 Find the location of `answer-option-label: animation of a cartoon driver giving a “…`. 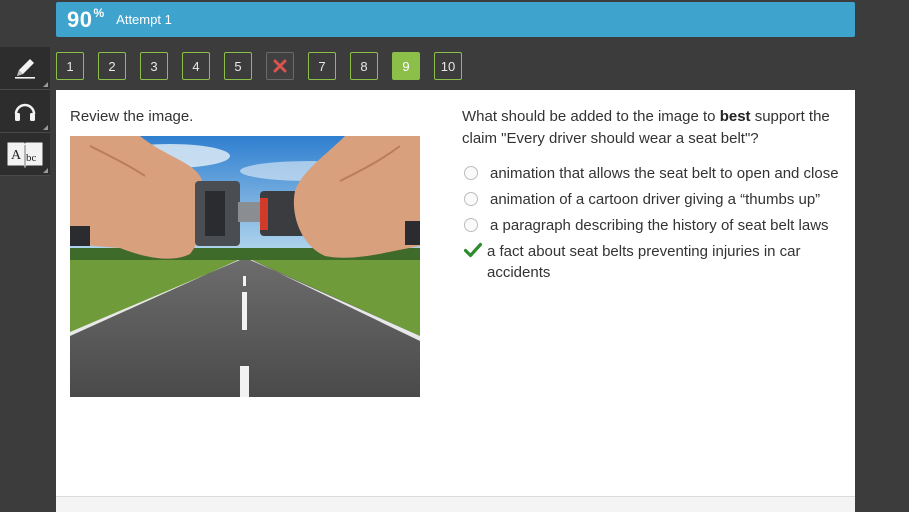

answer-option-label: animation of a cartoon driver giving a “… is located at coordinates (655, 199).